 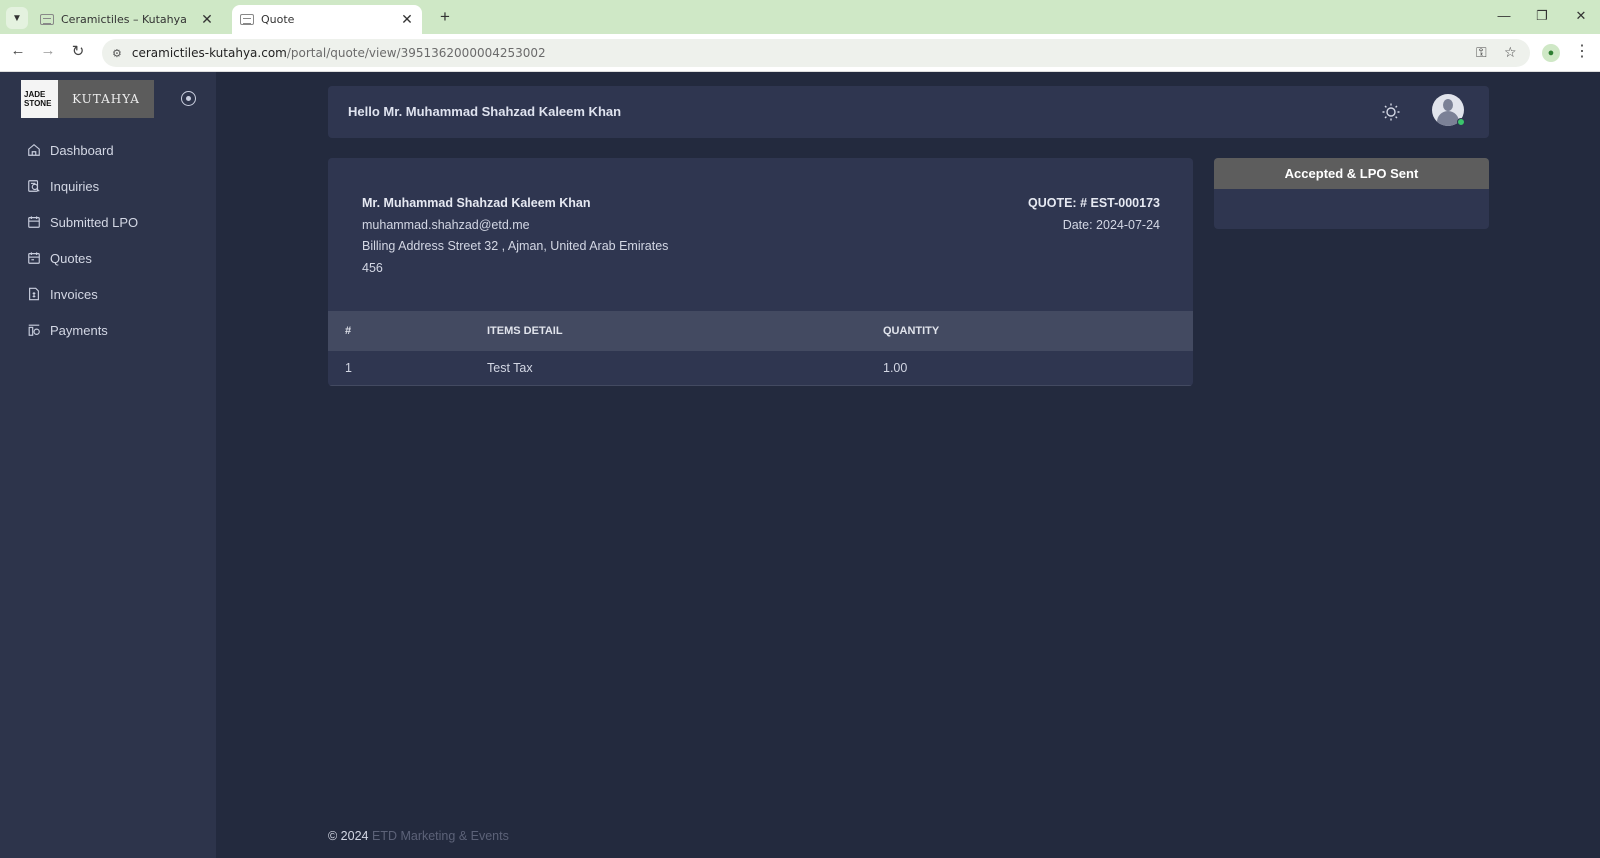 What do you see at coordinates (108, 186) in the screenshot?
I see `sidebar-item-inquiries: Inquiries` at bounding box center [108, 186].